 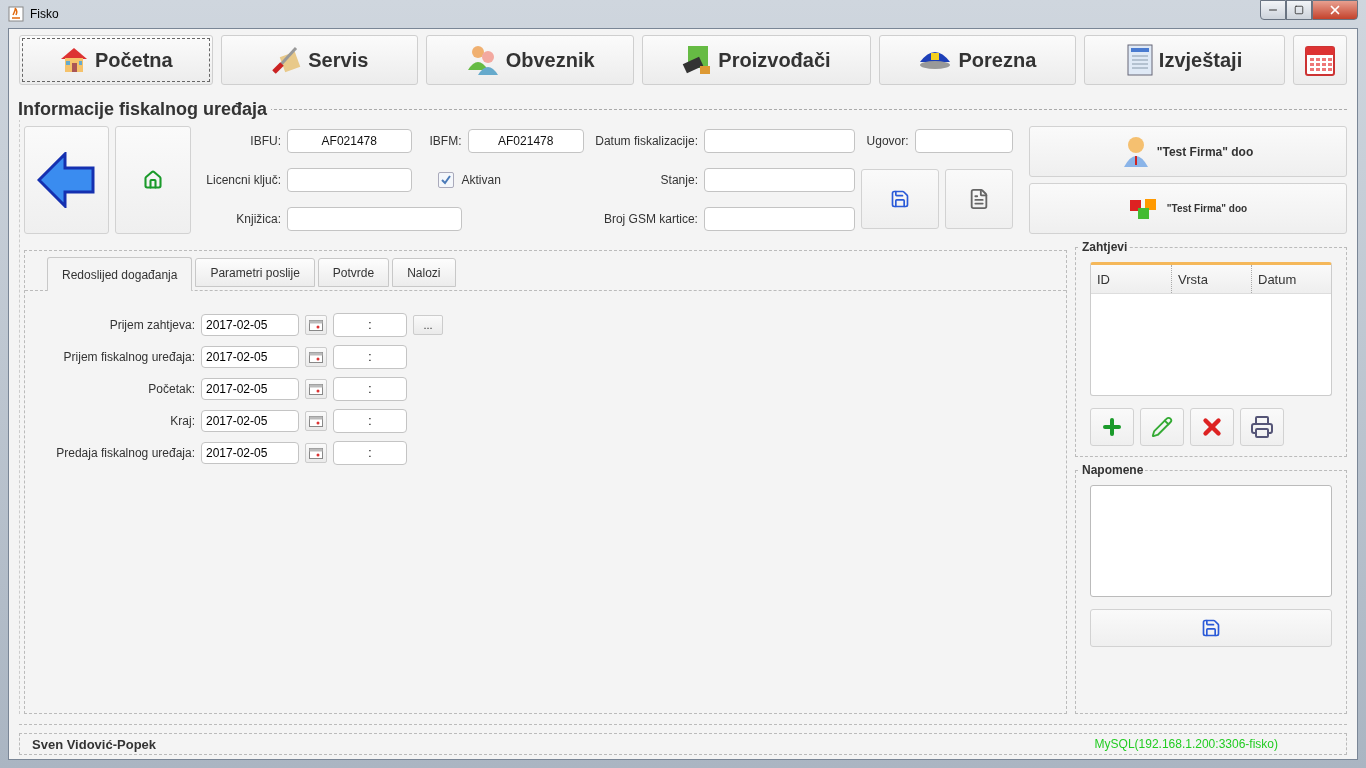 I want to click on field-label: Knjižica:, so click(x=258, y=218).